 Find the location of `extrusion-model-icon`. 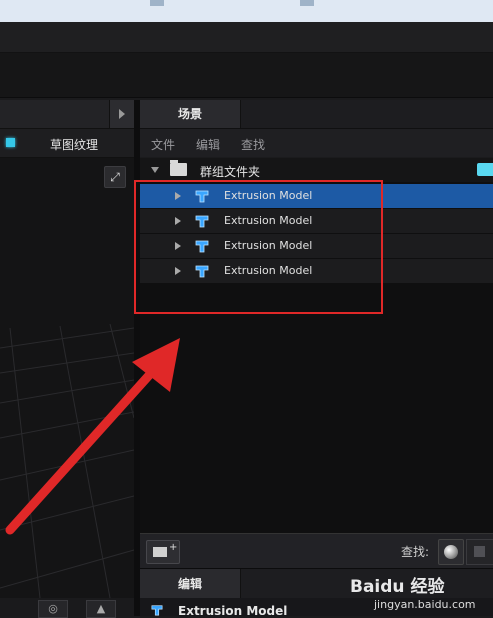

extrusion-model-icon is located at coordinates (157, 610).